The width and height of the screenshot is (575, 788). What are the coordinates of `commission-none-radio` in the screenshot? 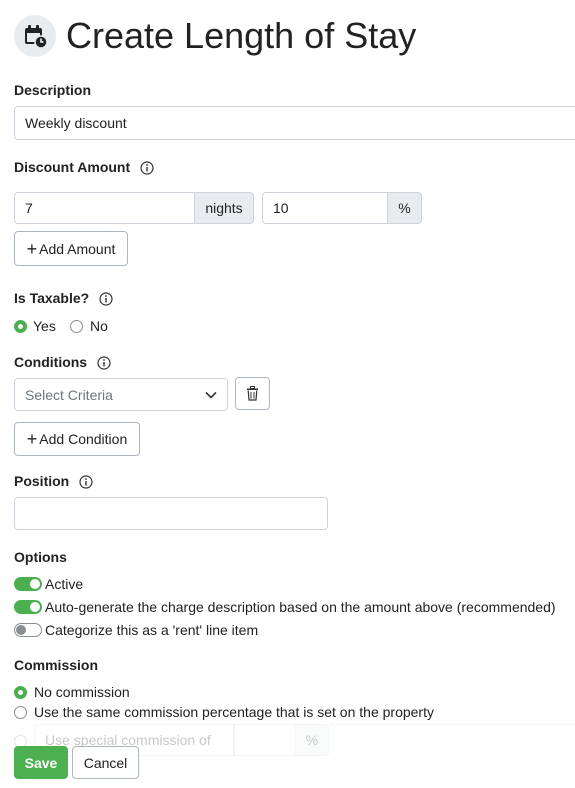 It's located at (20, 692).